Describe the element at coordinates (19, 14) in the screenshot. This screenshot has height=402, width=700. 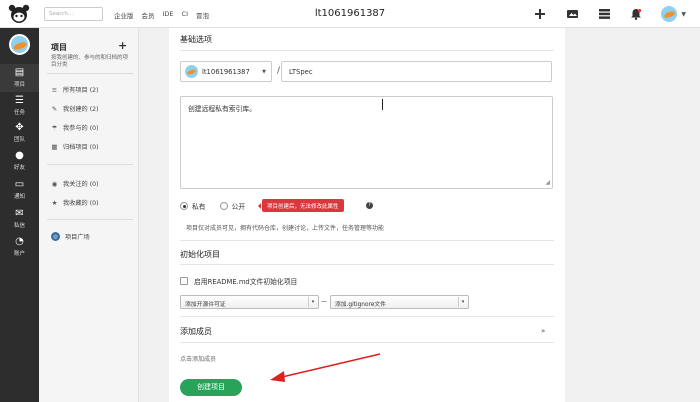
I see `coding-logo-icon` at that location.